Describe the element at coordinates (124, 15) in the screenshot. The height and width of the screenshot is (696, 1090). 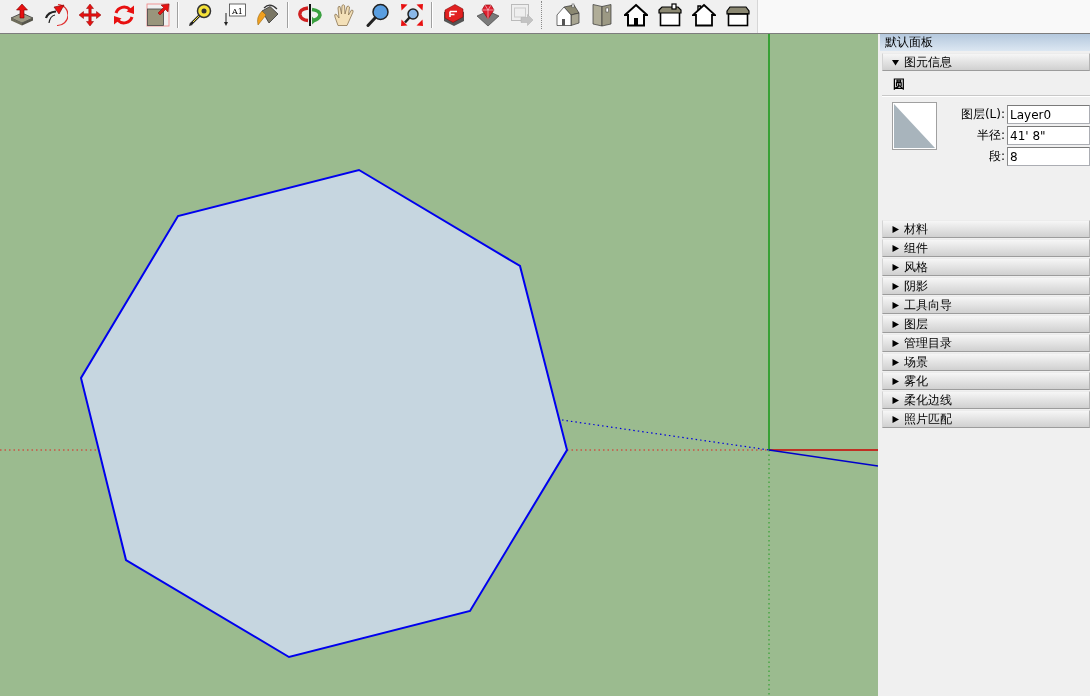
I see `rotate-icon` at that location.